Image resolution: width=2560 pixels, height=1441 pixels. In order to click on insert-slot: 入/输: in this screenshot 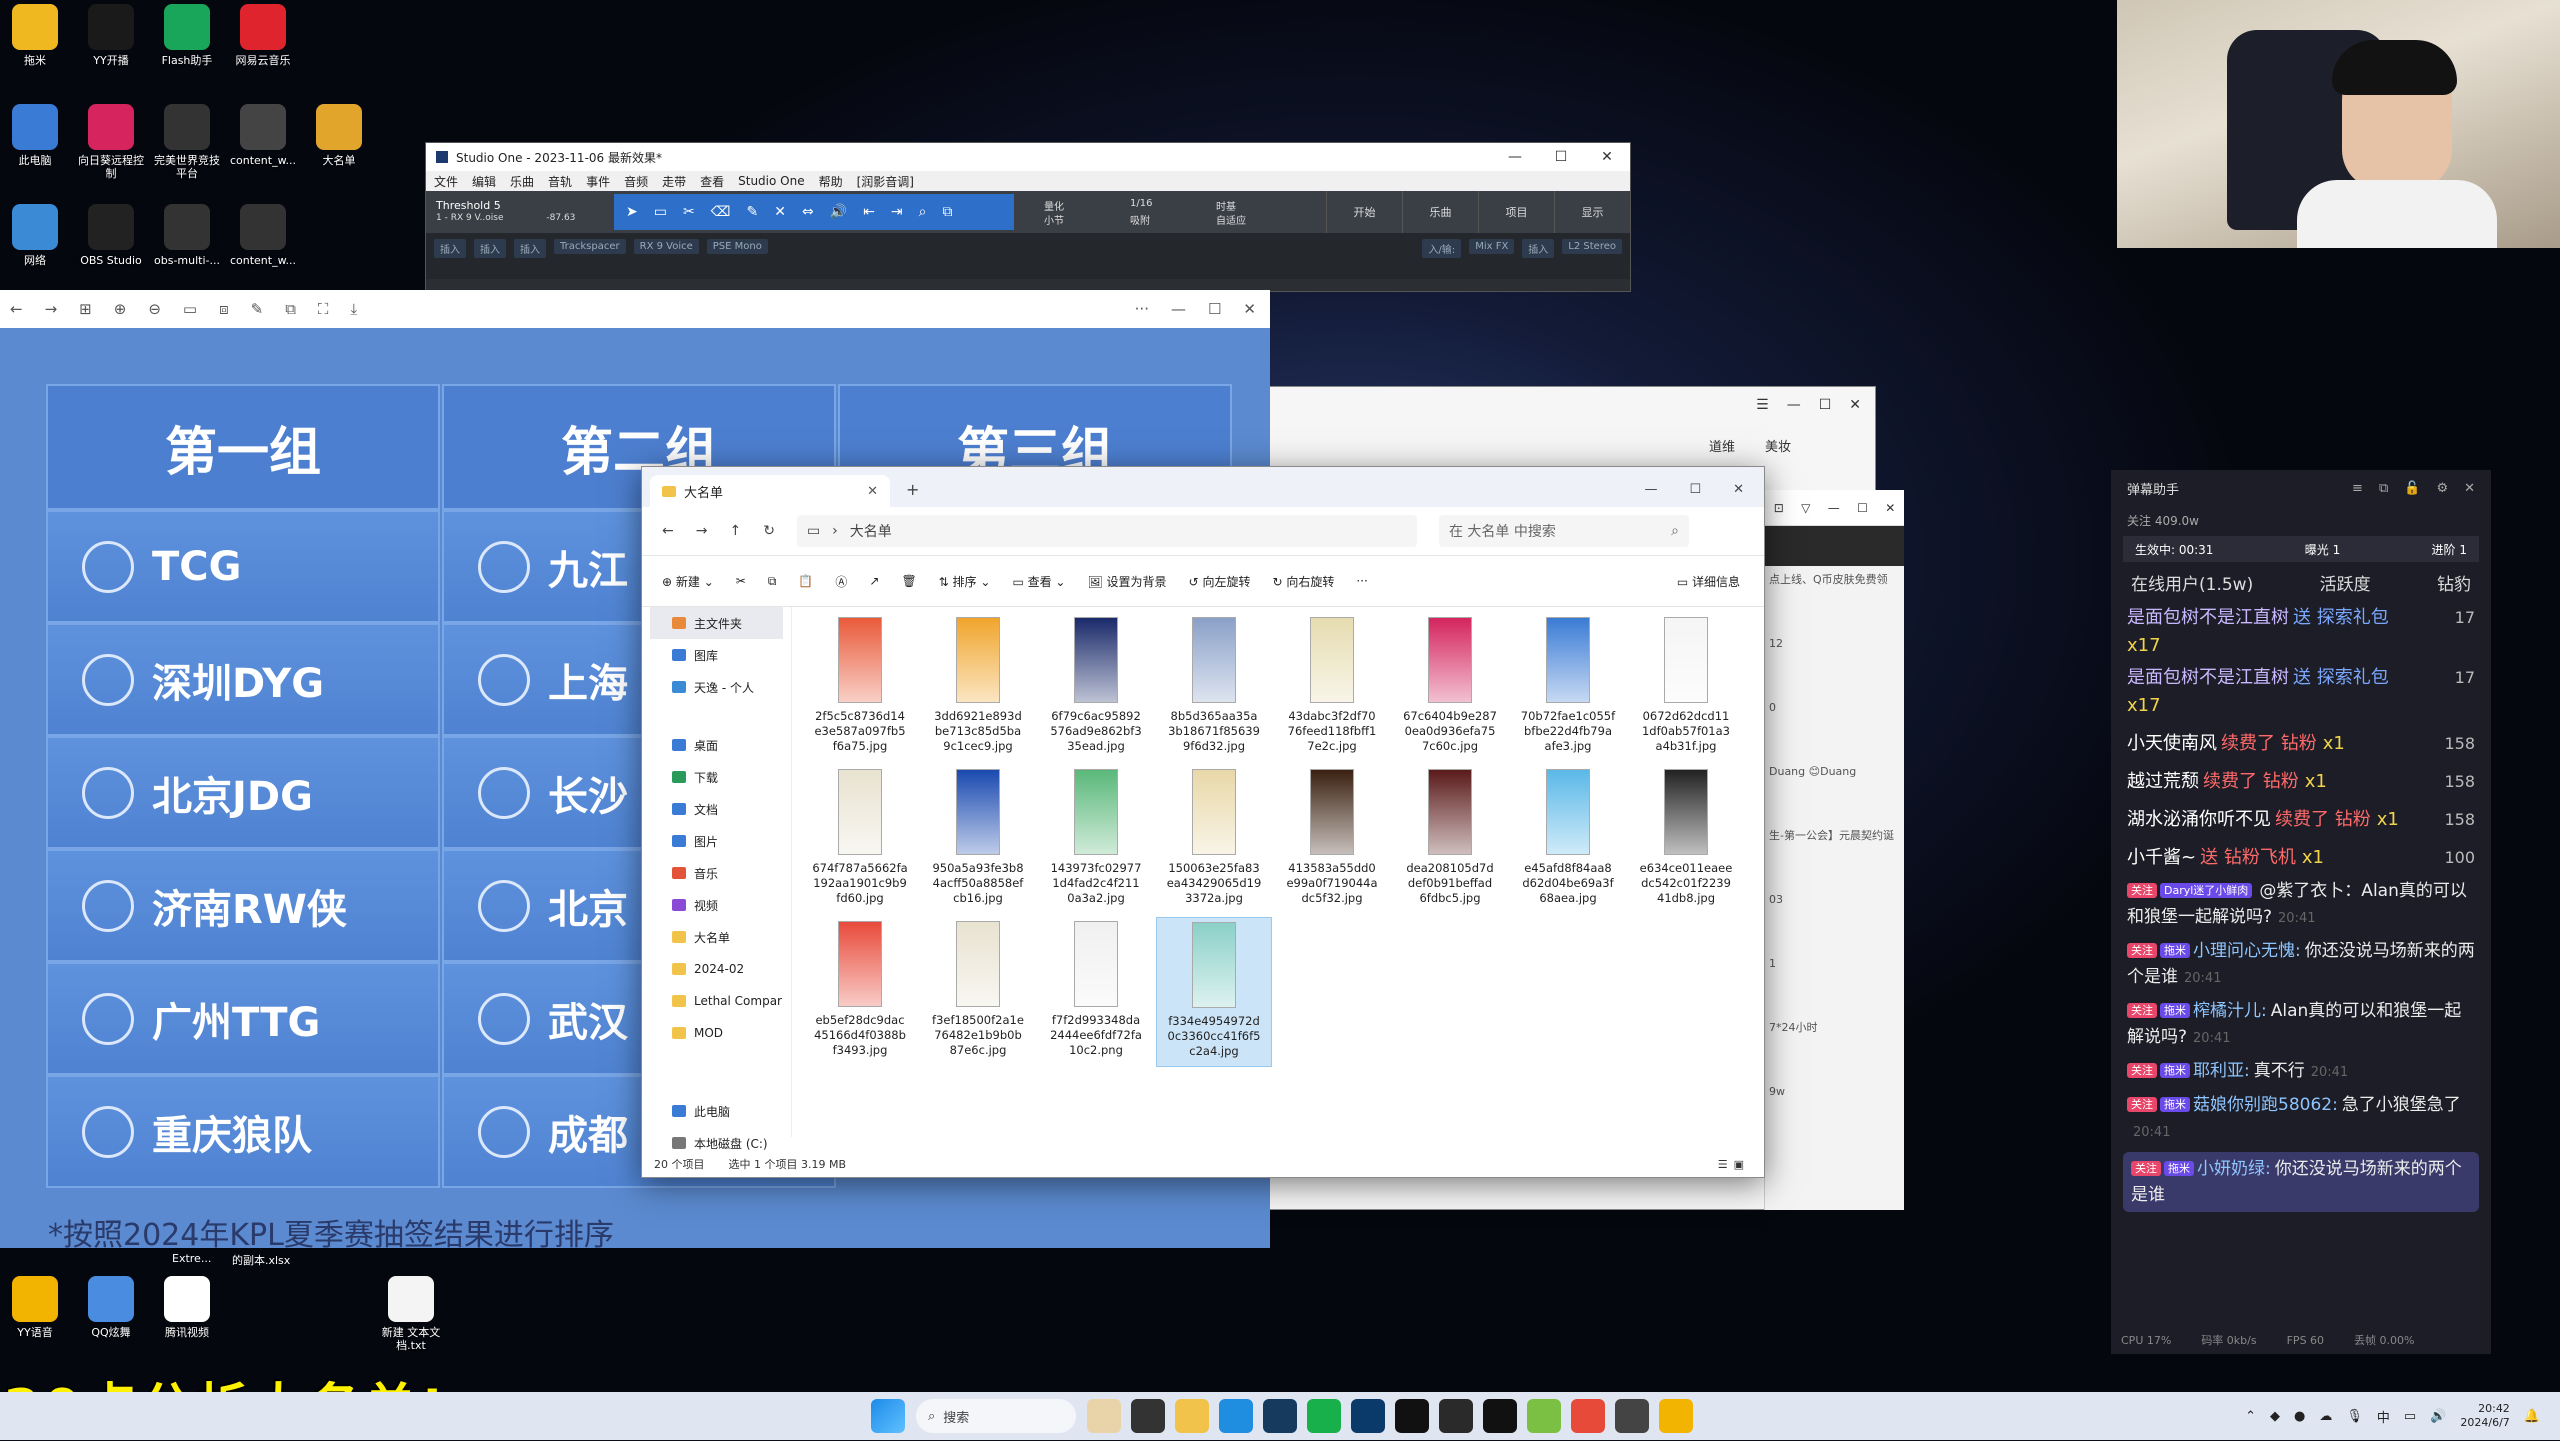, I will do `click(1442, 248)`.